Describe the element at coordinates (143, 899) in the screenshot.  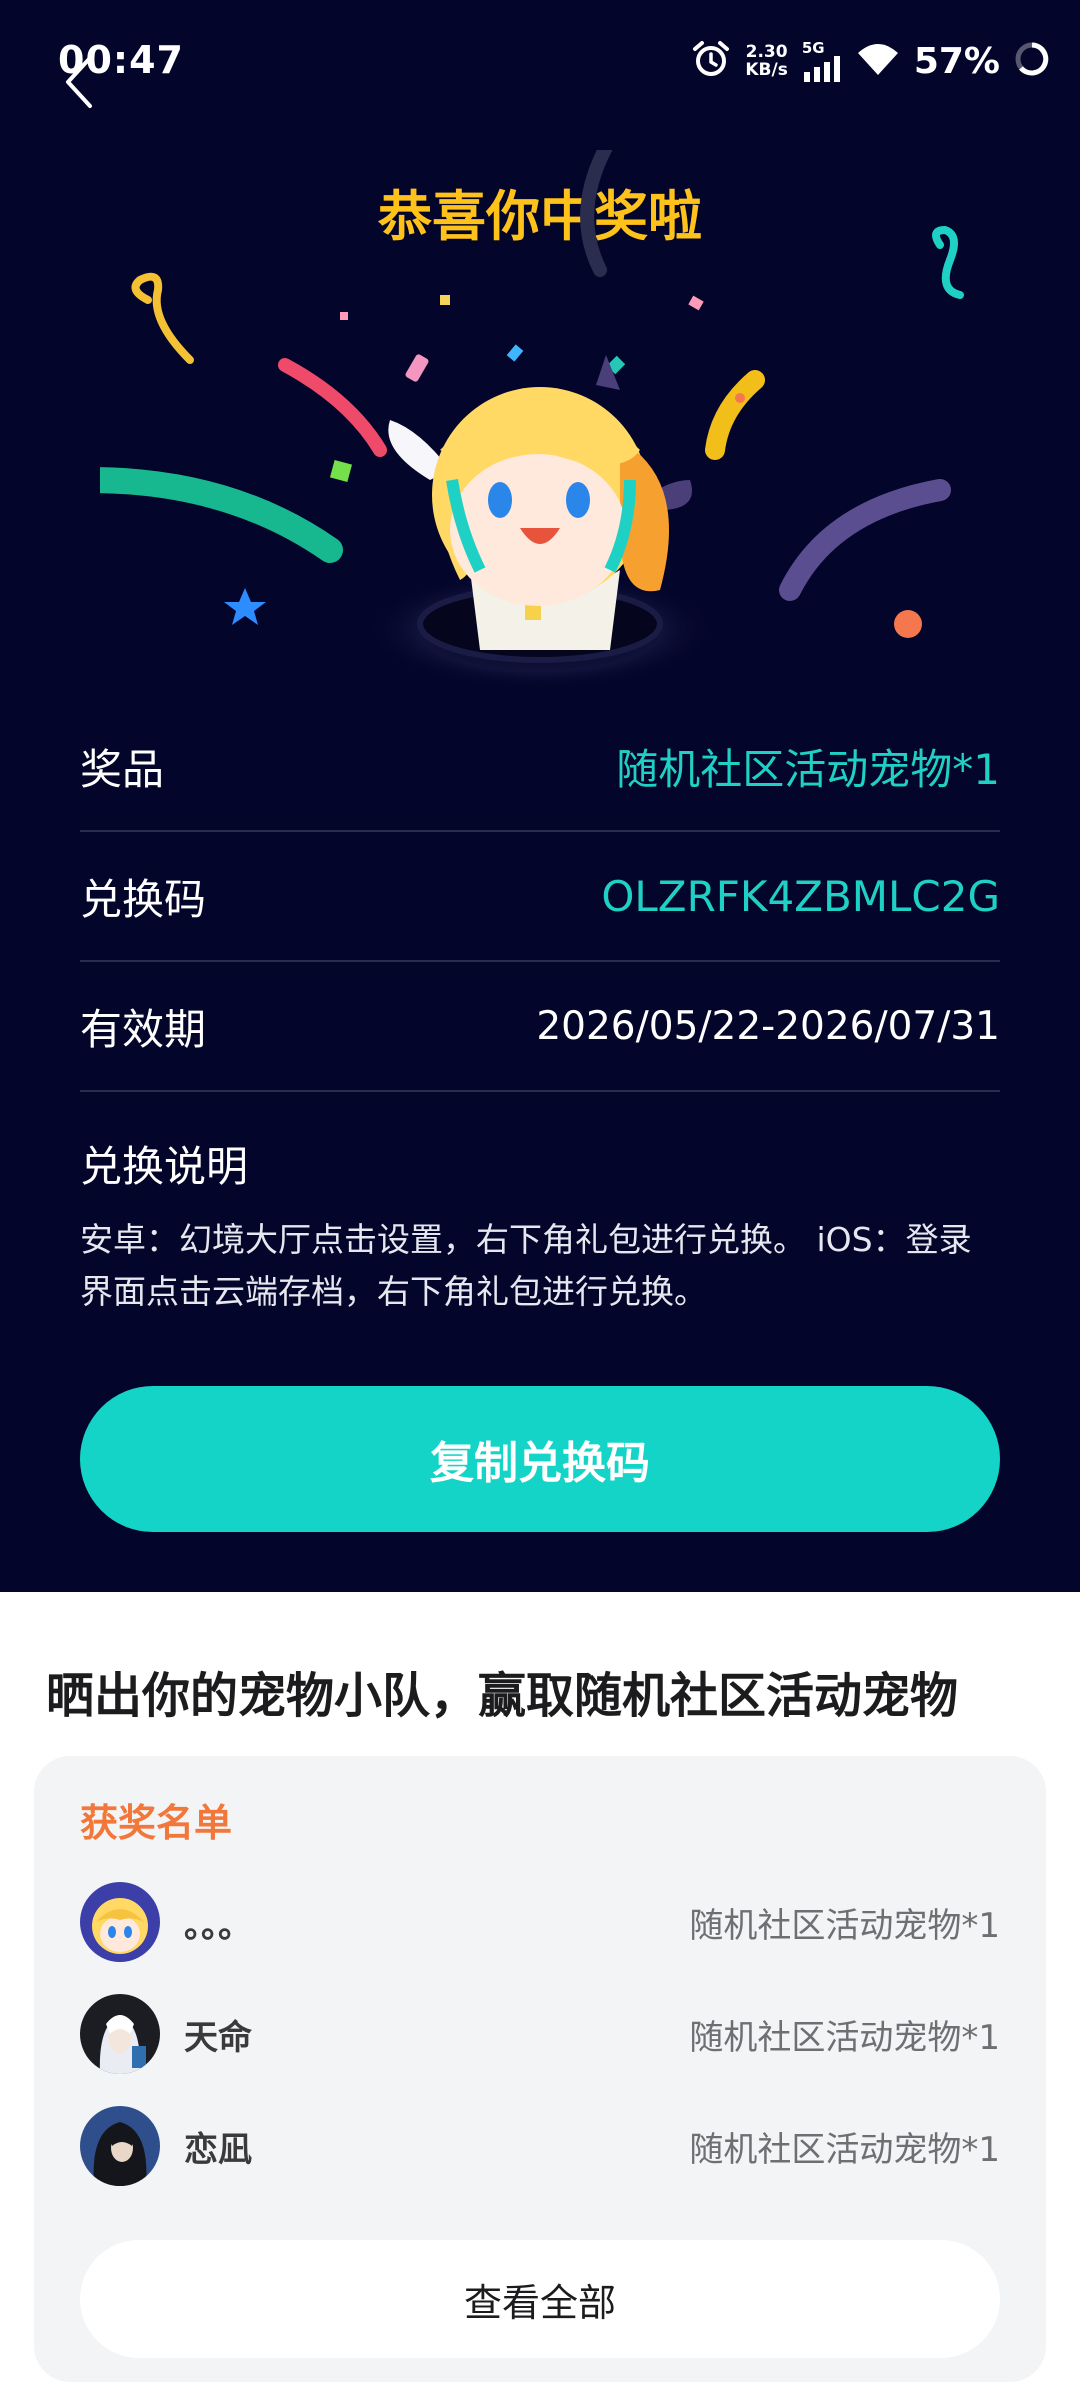
I see `code-label: 兑换码` at that location.